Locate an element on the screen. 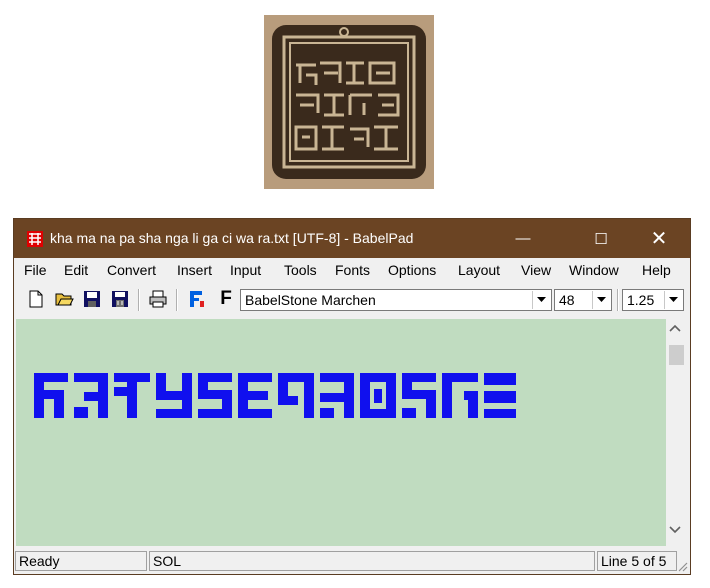 The width and height of the screenshot is (710, 588). marchen-script-text is located at coordinates (275, 395).